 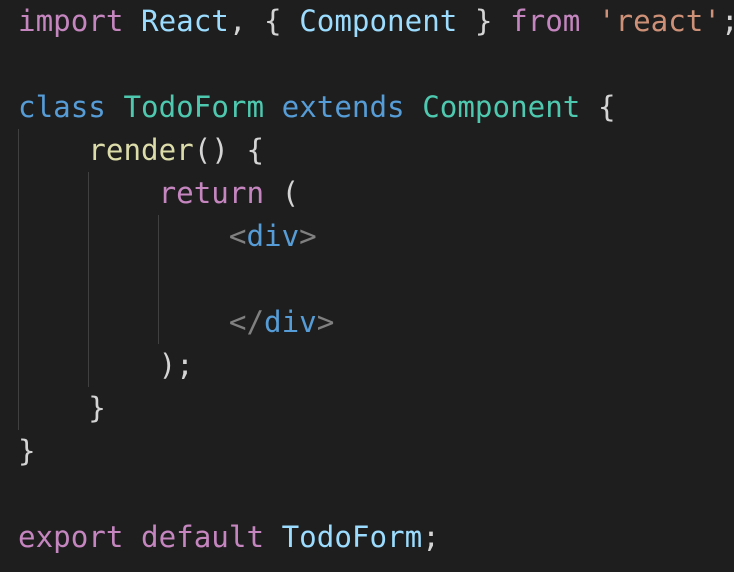 What do you see at coordinates (140, 150) in the screenshot?
I see `code-token-func: render` at bounding box center [140, 150].